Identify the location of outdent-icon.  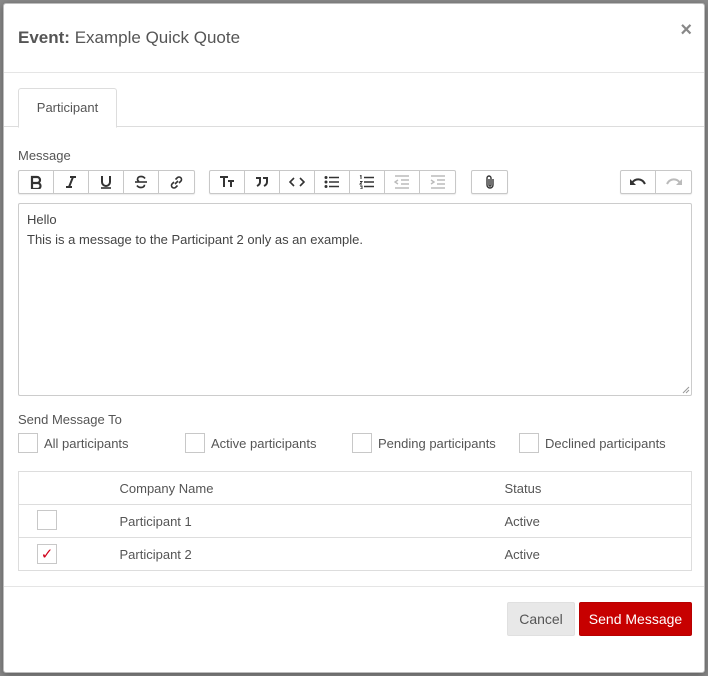
(402, 182).